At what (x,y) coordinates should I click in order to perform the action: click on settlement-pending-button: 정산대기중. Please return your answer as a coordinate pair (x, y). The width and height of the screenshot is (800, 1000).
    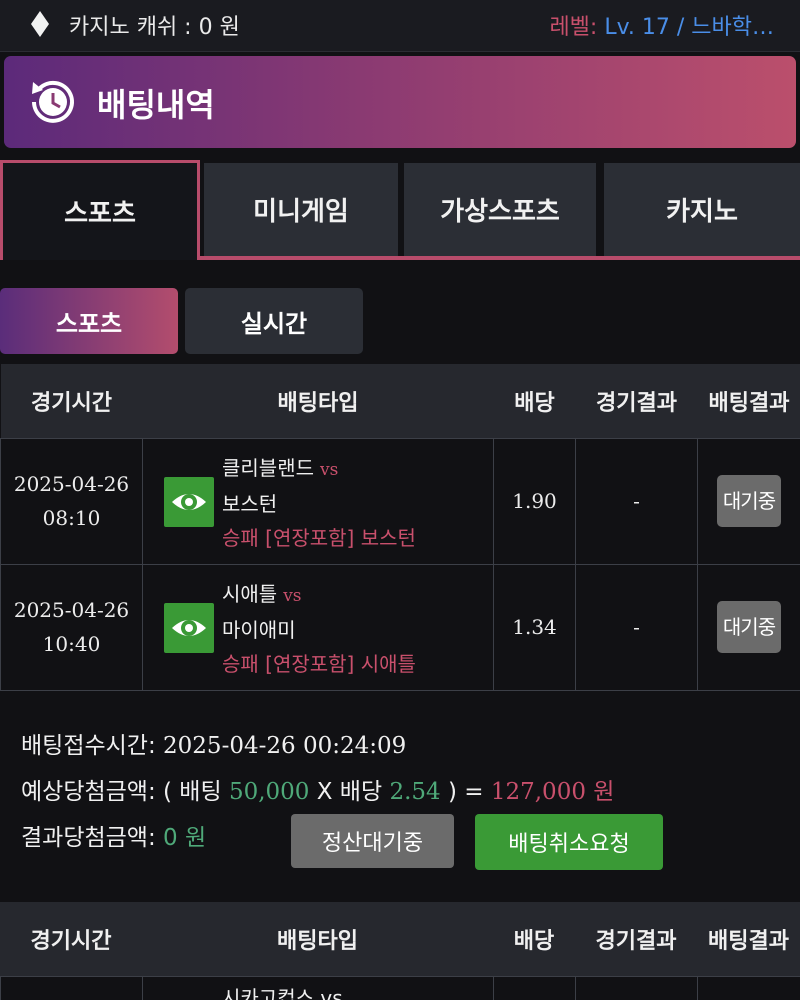
    Looking at the image, I should click on (372, 841).